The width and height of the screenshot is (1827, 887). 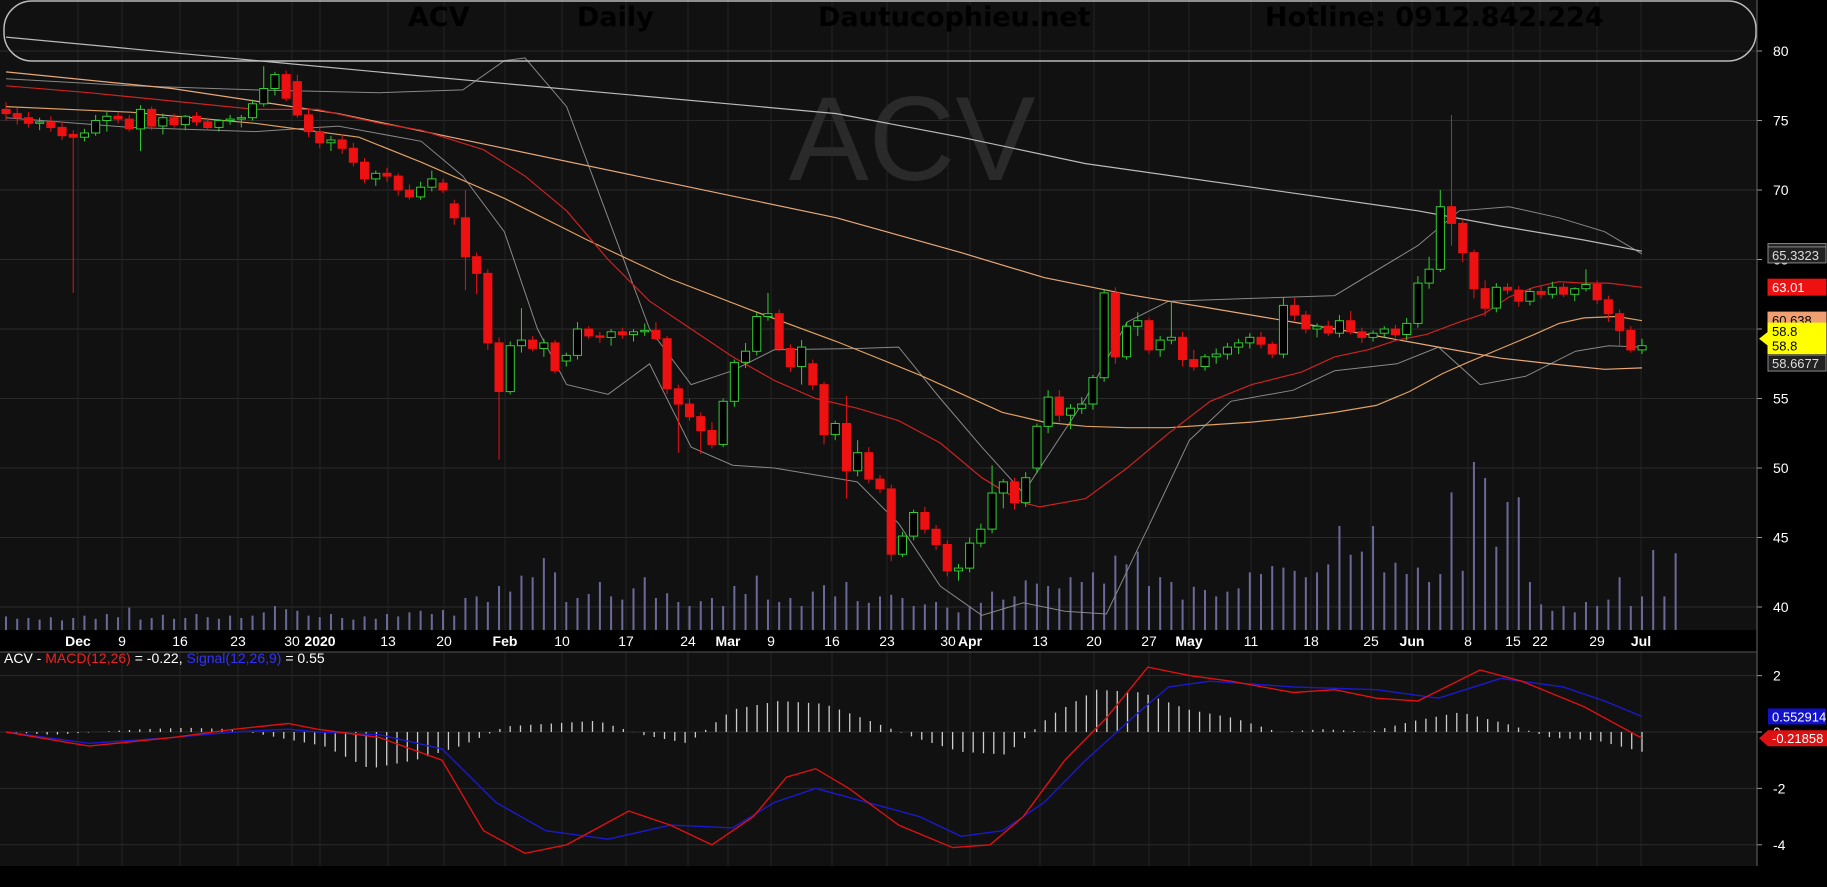 I want to click on x-tick-label: Jun, so click(x=1412, y=641).